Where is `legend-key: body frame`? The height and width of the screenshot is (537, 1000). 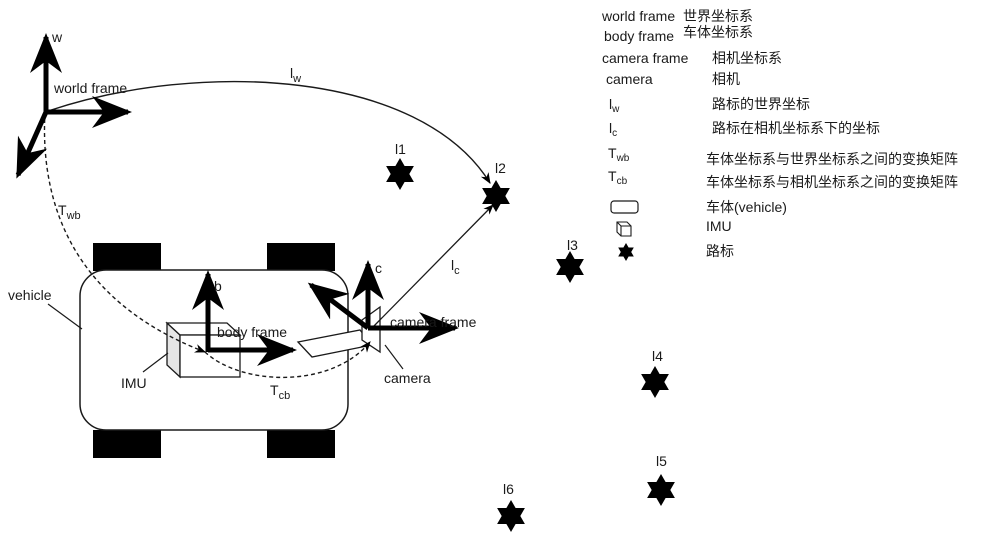 legend-key: body frame is located at coordinates (639, 36).